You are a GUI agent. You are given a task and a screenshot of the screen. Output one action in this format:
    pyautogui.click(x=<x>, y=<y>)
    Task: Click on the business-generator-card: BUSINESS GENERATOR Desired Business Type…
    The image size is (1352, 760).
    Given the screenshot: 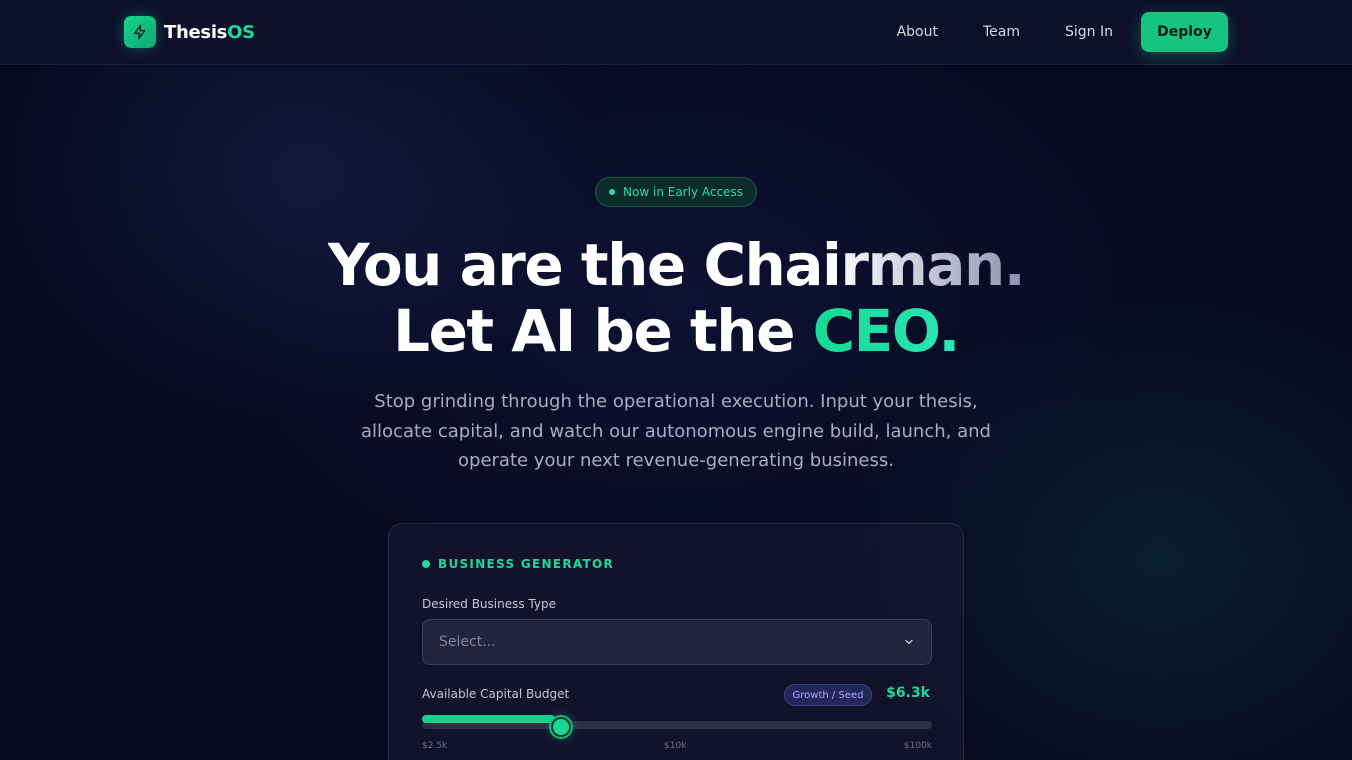 What is the action you would take?
    pyautogui.click(x=676, y=641)
    